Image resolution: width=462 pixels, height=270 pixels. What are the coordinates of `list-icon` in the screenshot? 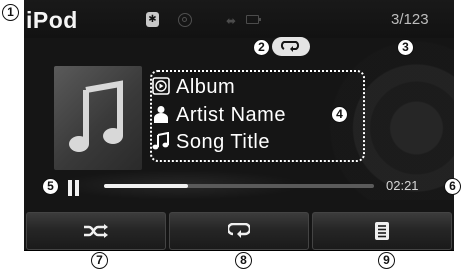 It's located at (382, 231).